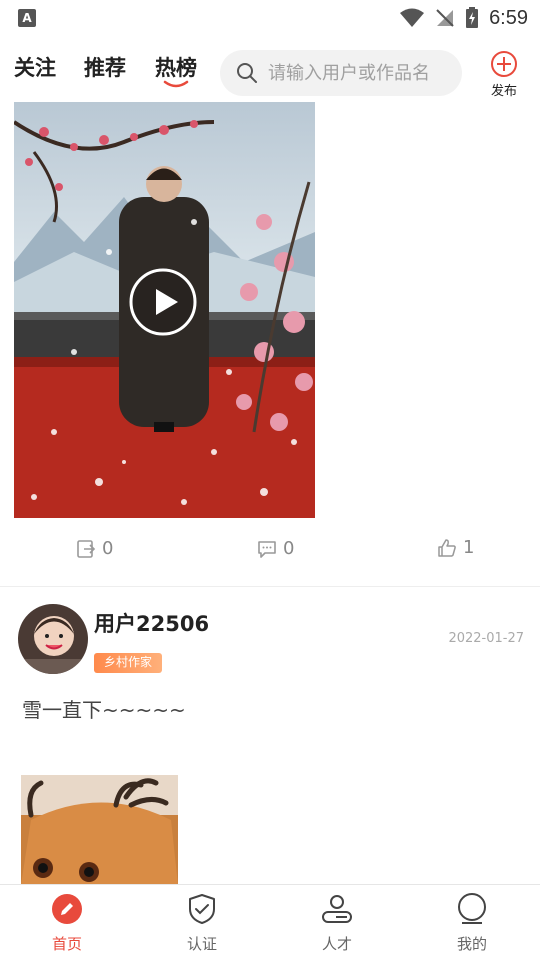 This screenshot has width=540, height=961. What do you see at coordinates (270, 586) in the screenshot?
I see `feed-divider` at bounding box center [270, 586].